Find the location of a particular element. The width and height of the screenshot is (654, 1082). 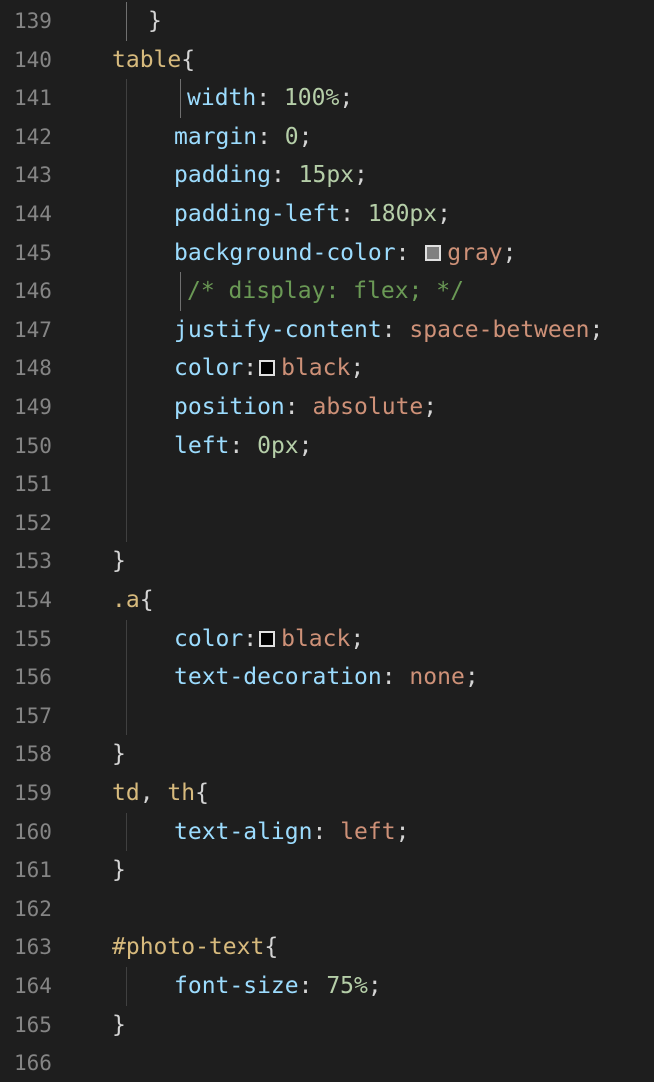

code-text: padding-left: 180px; is located at coordinates (312, 214).